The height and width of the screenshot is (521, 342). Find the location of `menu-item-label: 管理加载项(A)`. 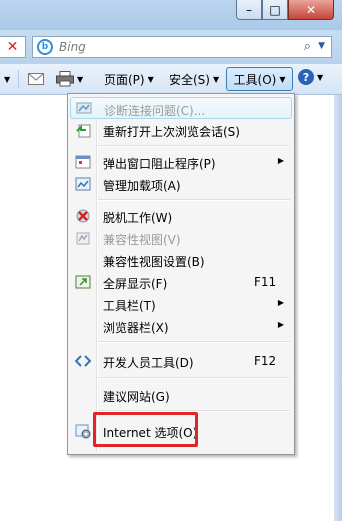

menu-item-label: 管理加载项(A) is located at coordinates (142, 186).